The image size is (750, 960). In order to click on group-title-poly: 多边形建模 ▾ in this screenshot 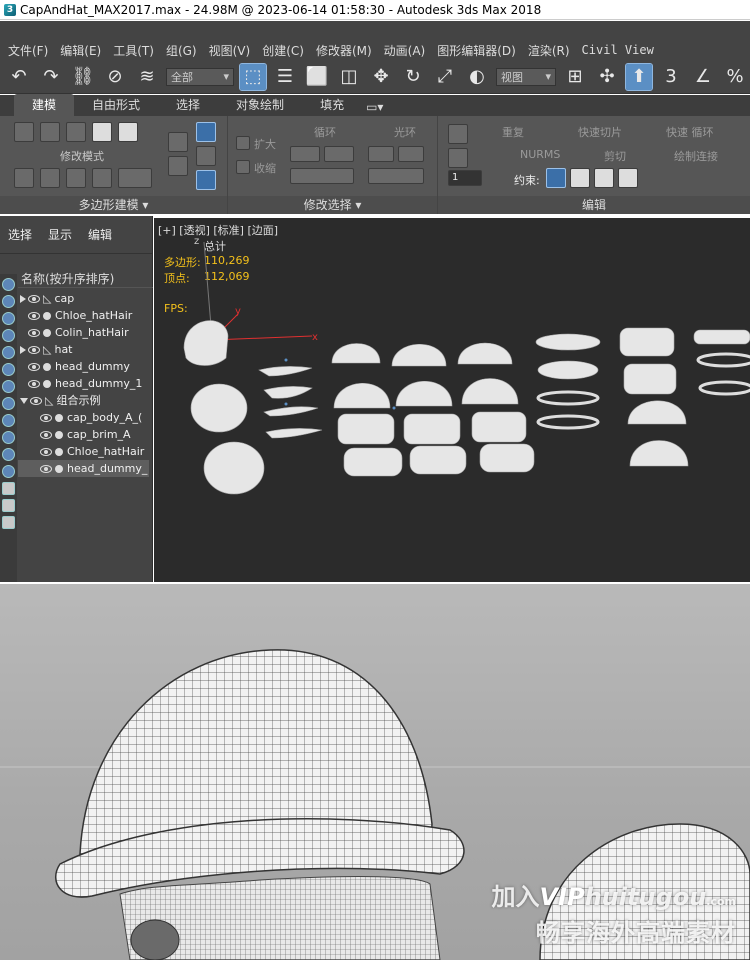, I will do `click(113, 205)`.